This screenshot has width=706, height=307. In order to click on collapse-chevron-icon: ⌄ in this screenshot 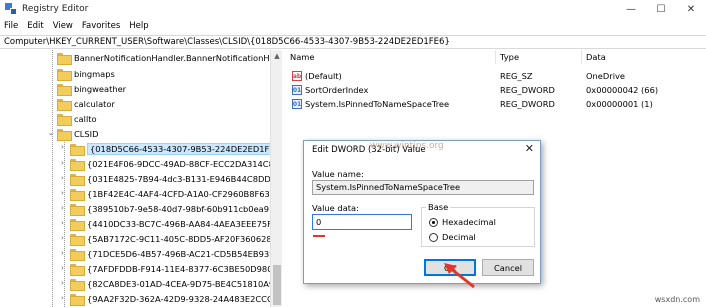, I will do `click(51, 133)`.